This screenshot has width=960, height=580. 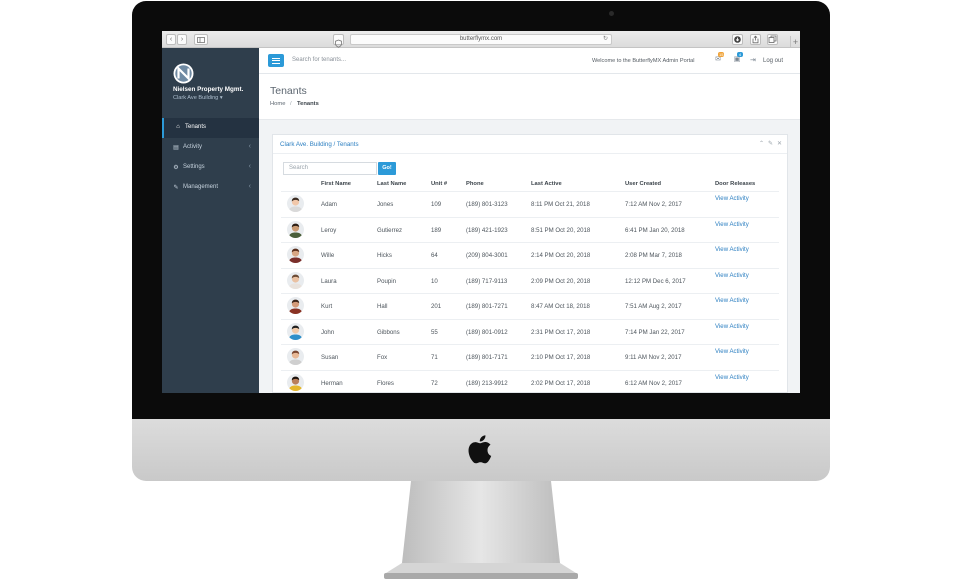 I want to click on column-header-first-name: First Name, so click(x=336, y=184).